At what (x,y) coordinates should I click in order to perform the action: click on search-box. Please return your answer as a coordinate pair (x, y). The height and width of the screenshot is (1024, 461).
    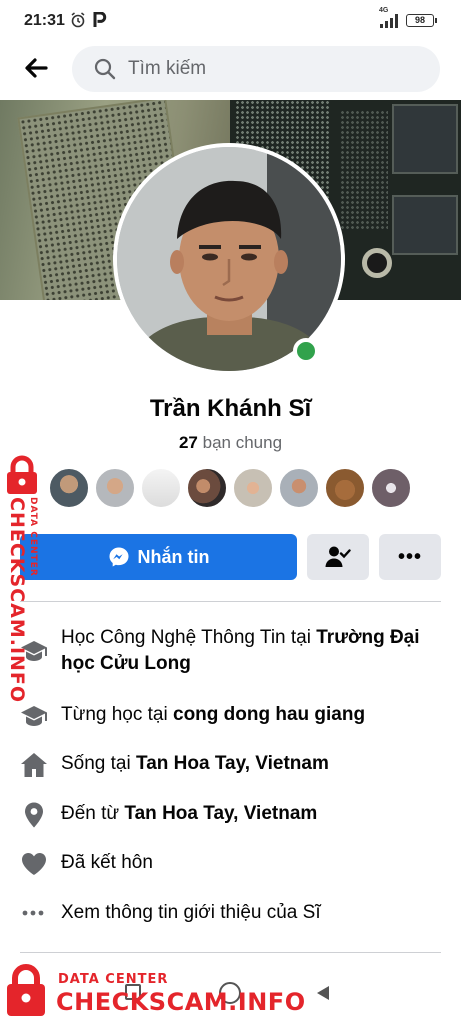
    Looking at the image, I should click on (256, 69).